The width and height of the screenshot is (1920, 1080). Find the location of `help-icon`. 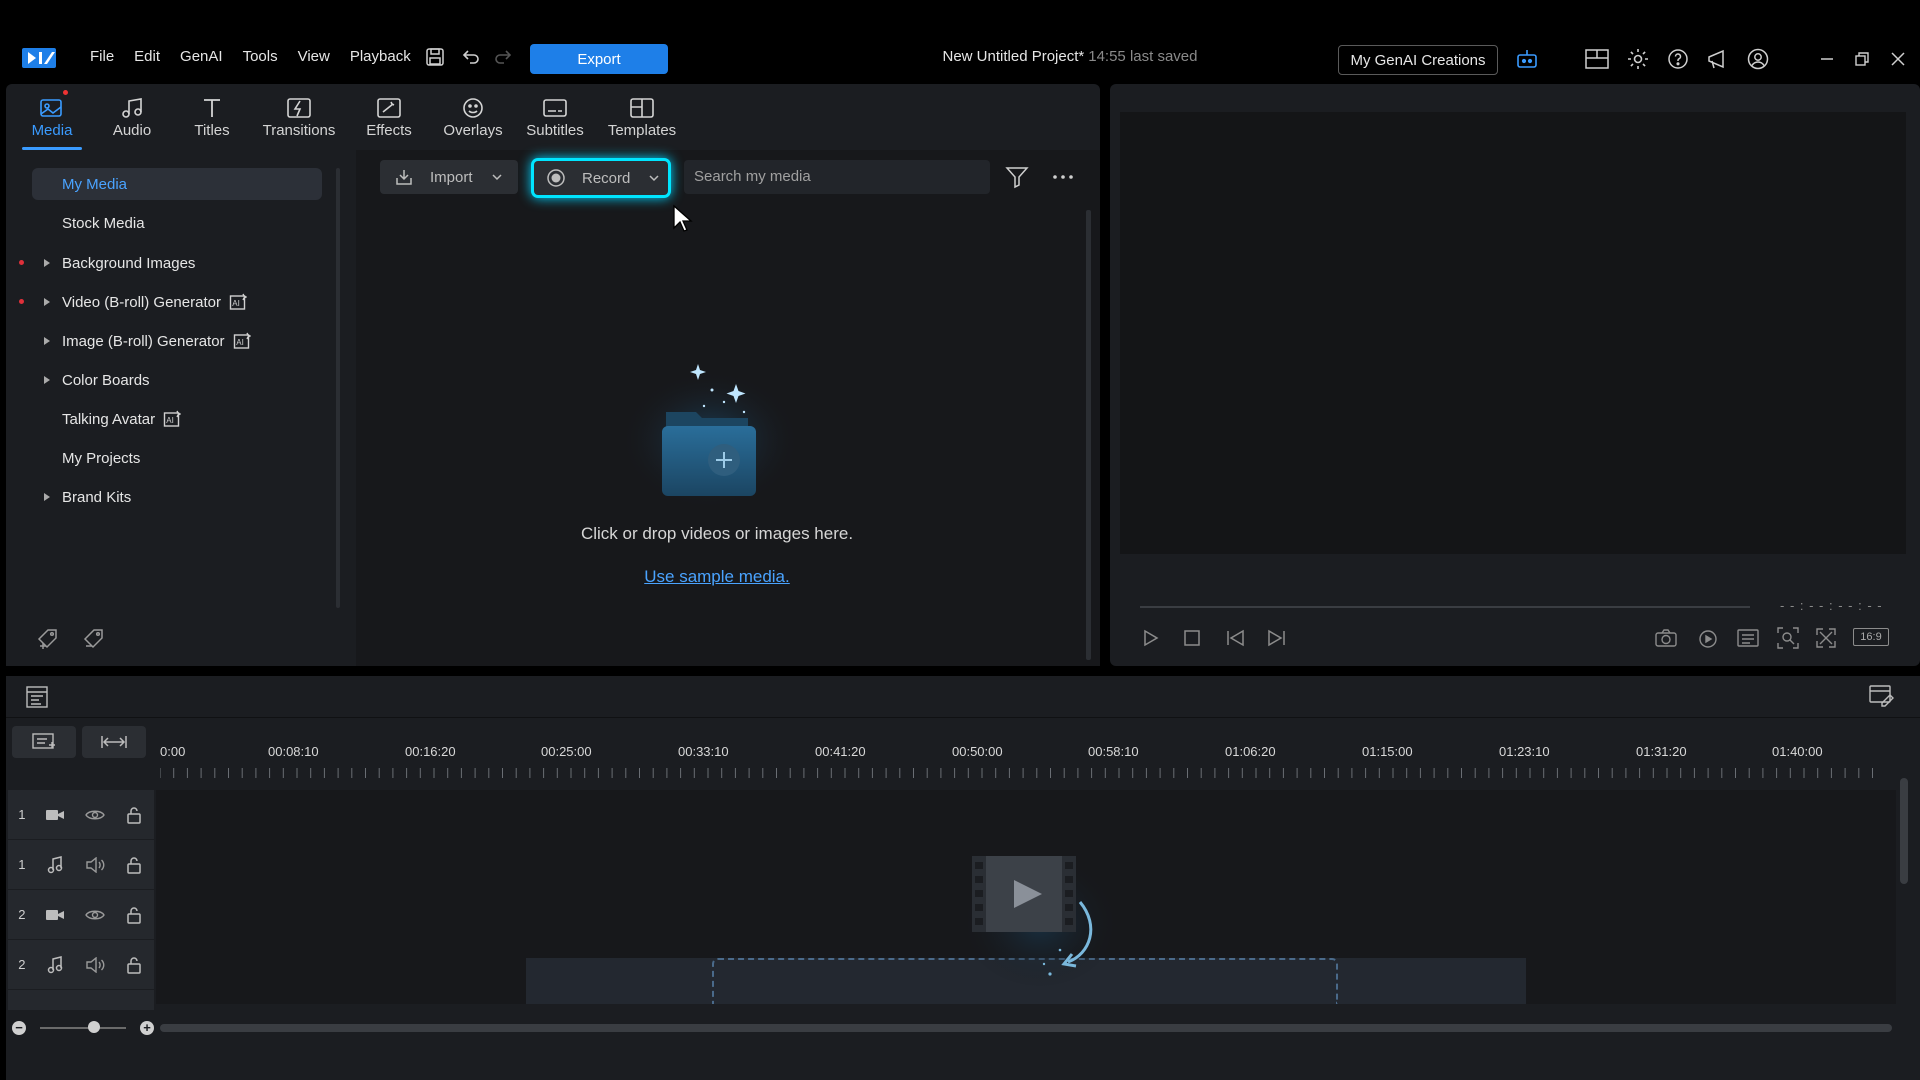

help-icon is located at coordinates (1678, 59).